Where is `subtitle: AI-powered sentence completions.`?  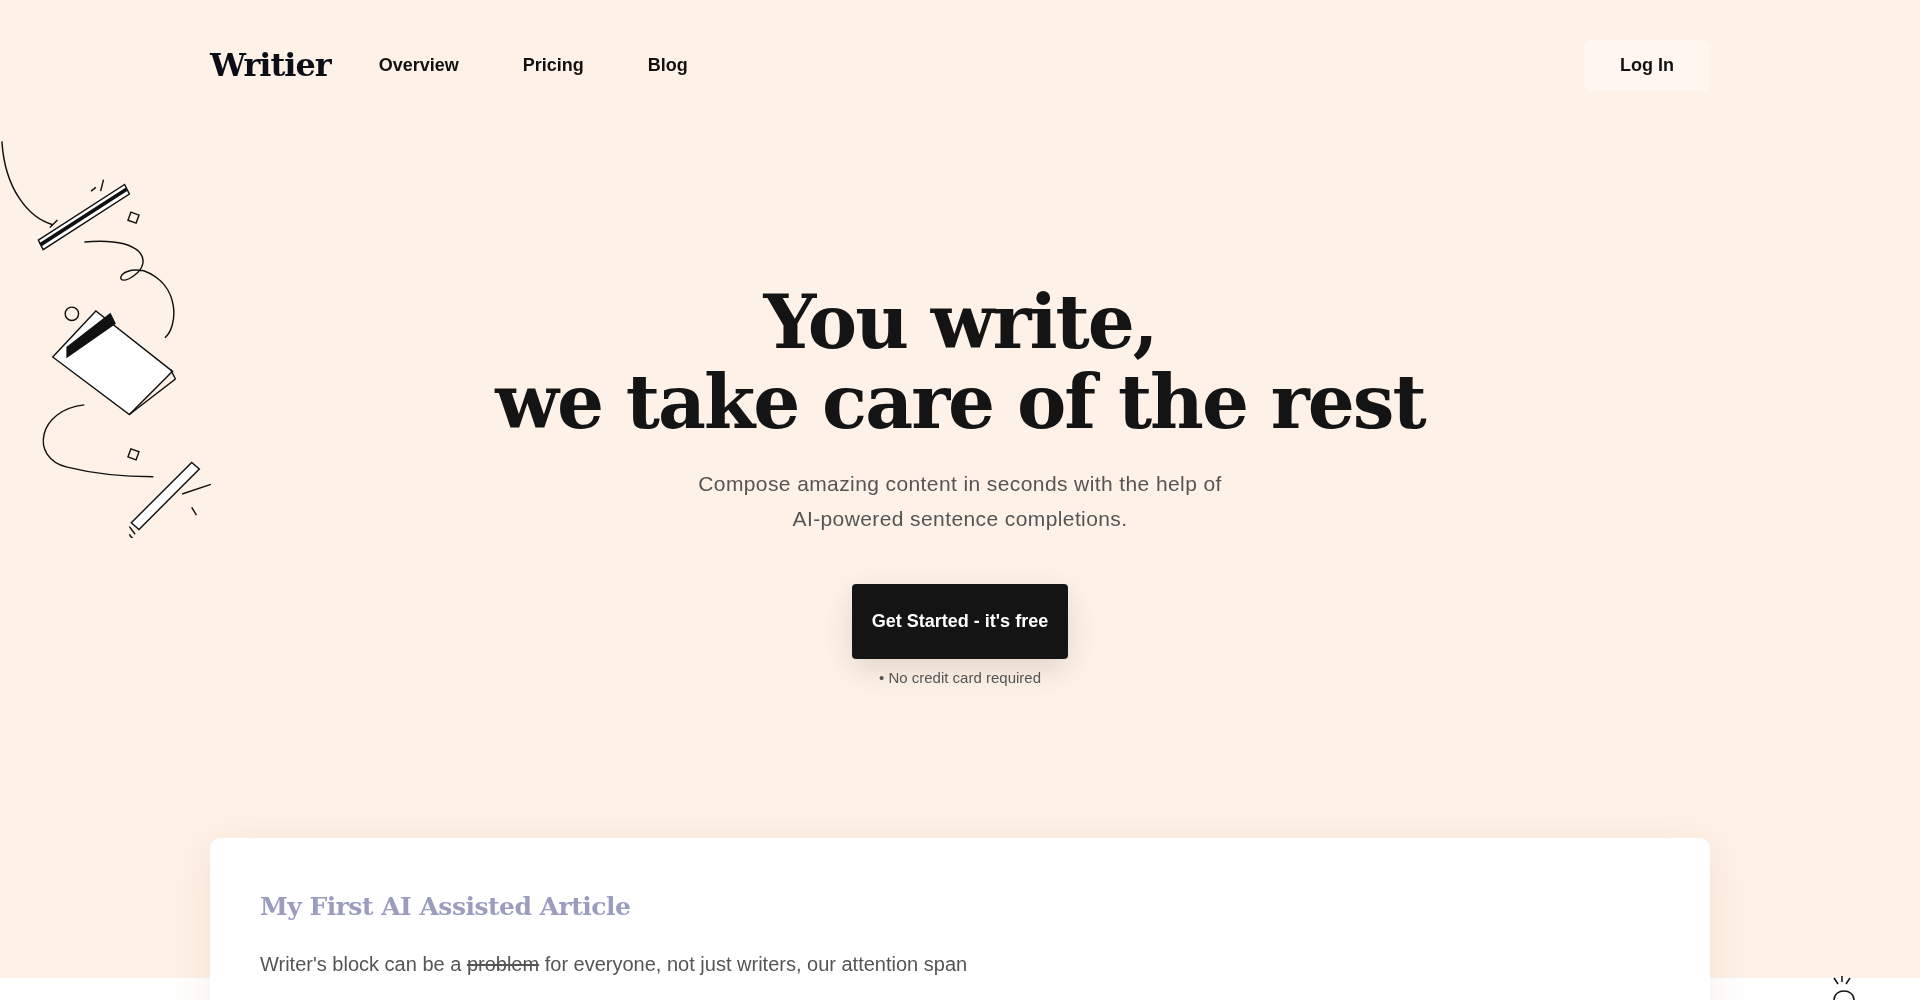 subtitle: AI-powered sentence completions. is located at coordinates (960, 519).